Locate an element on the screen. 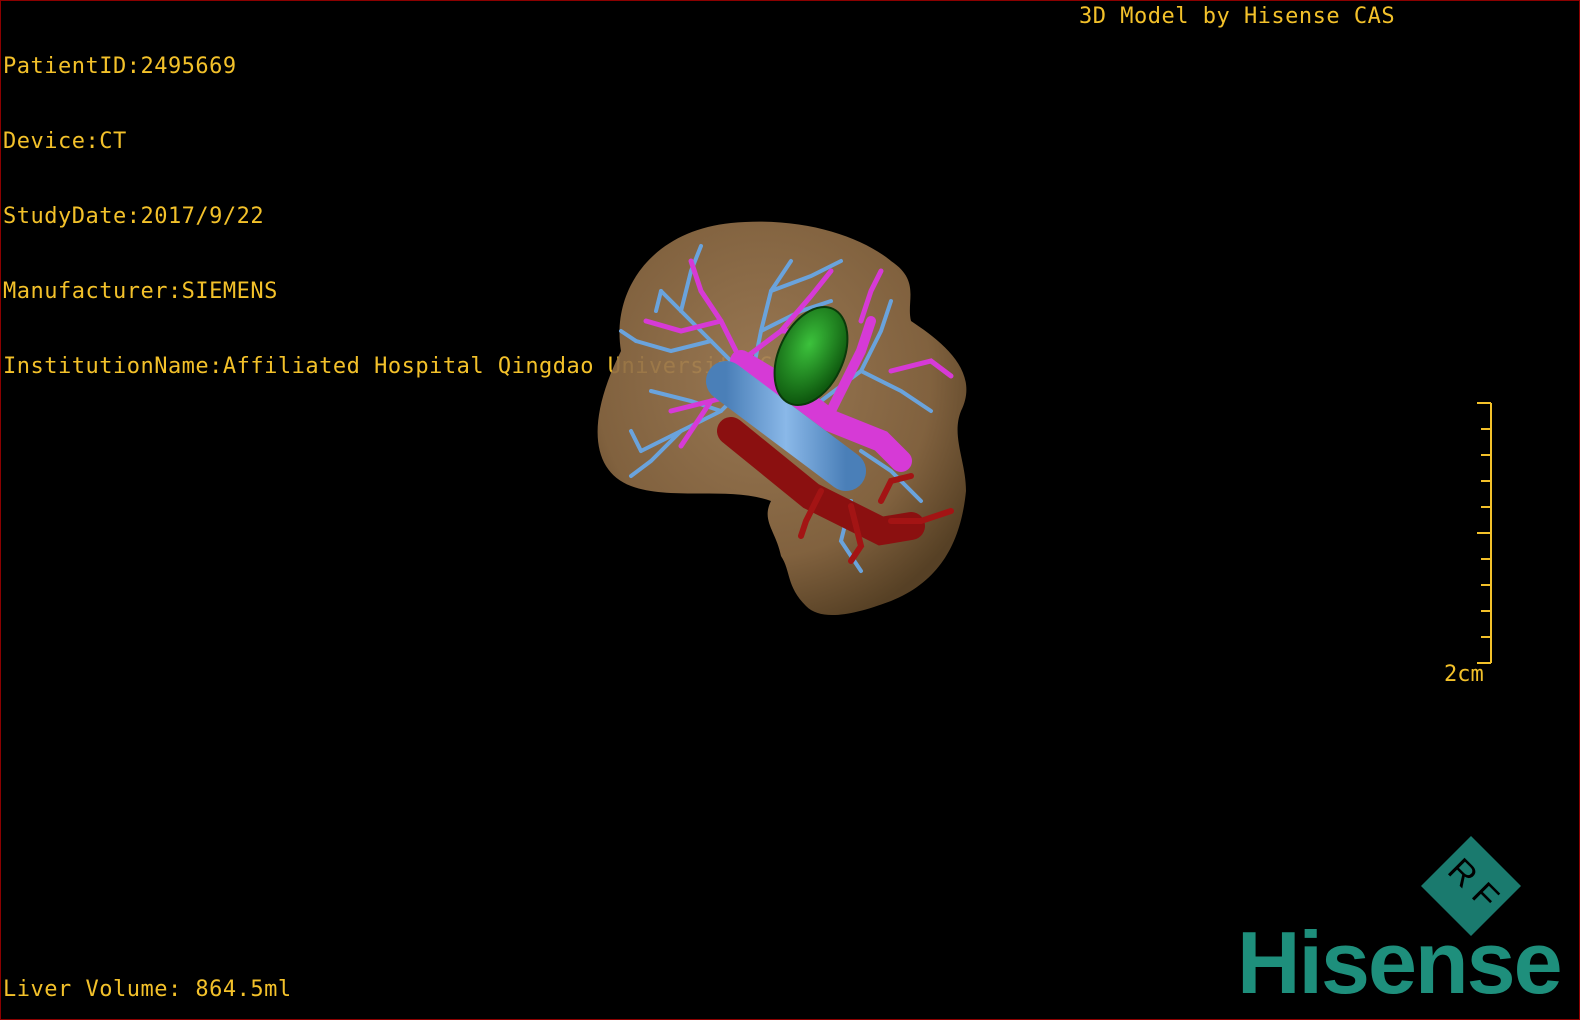 The height and width of the screenshot is (1020, 1580). liver-volume-label: Liver Volume: 864.5ml is located at coordinates (147, 989).